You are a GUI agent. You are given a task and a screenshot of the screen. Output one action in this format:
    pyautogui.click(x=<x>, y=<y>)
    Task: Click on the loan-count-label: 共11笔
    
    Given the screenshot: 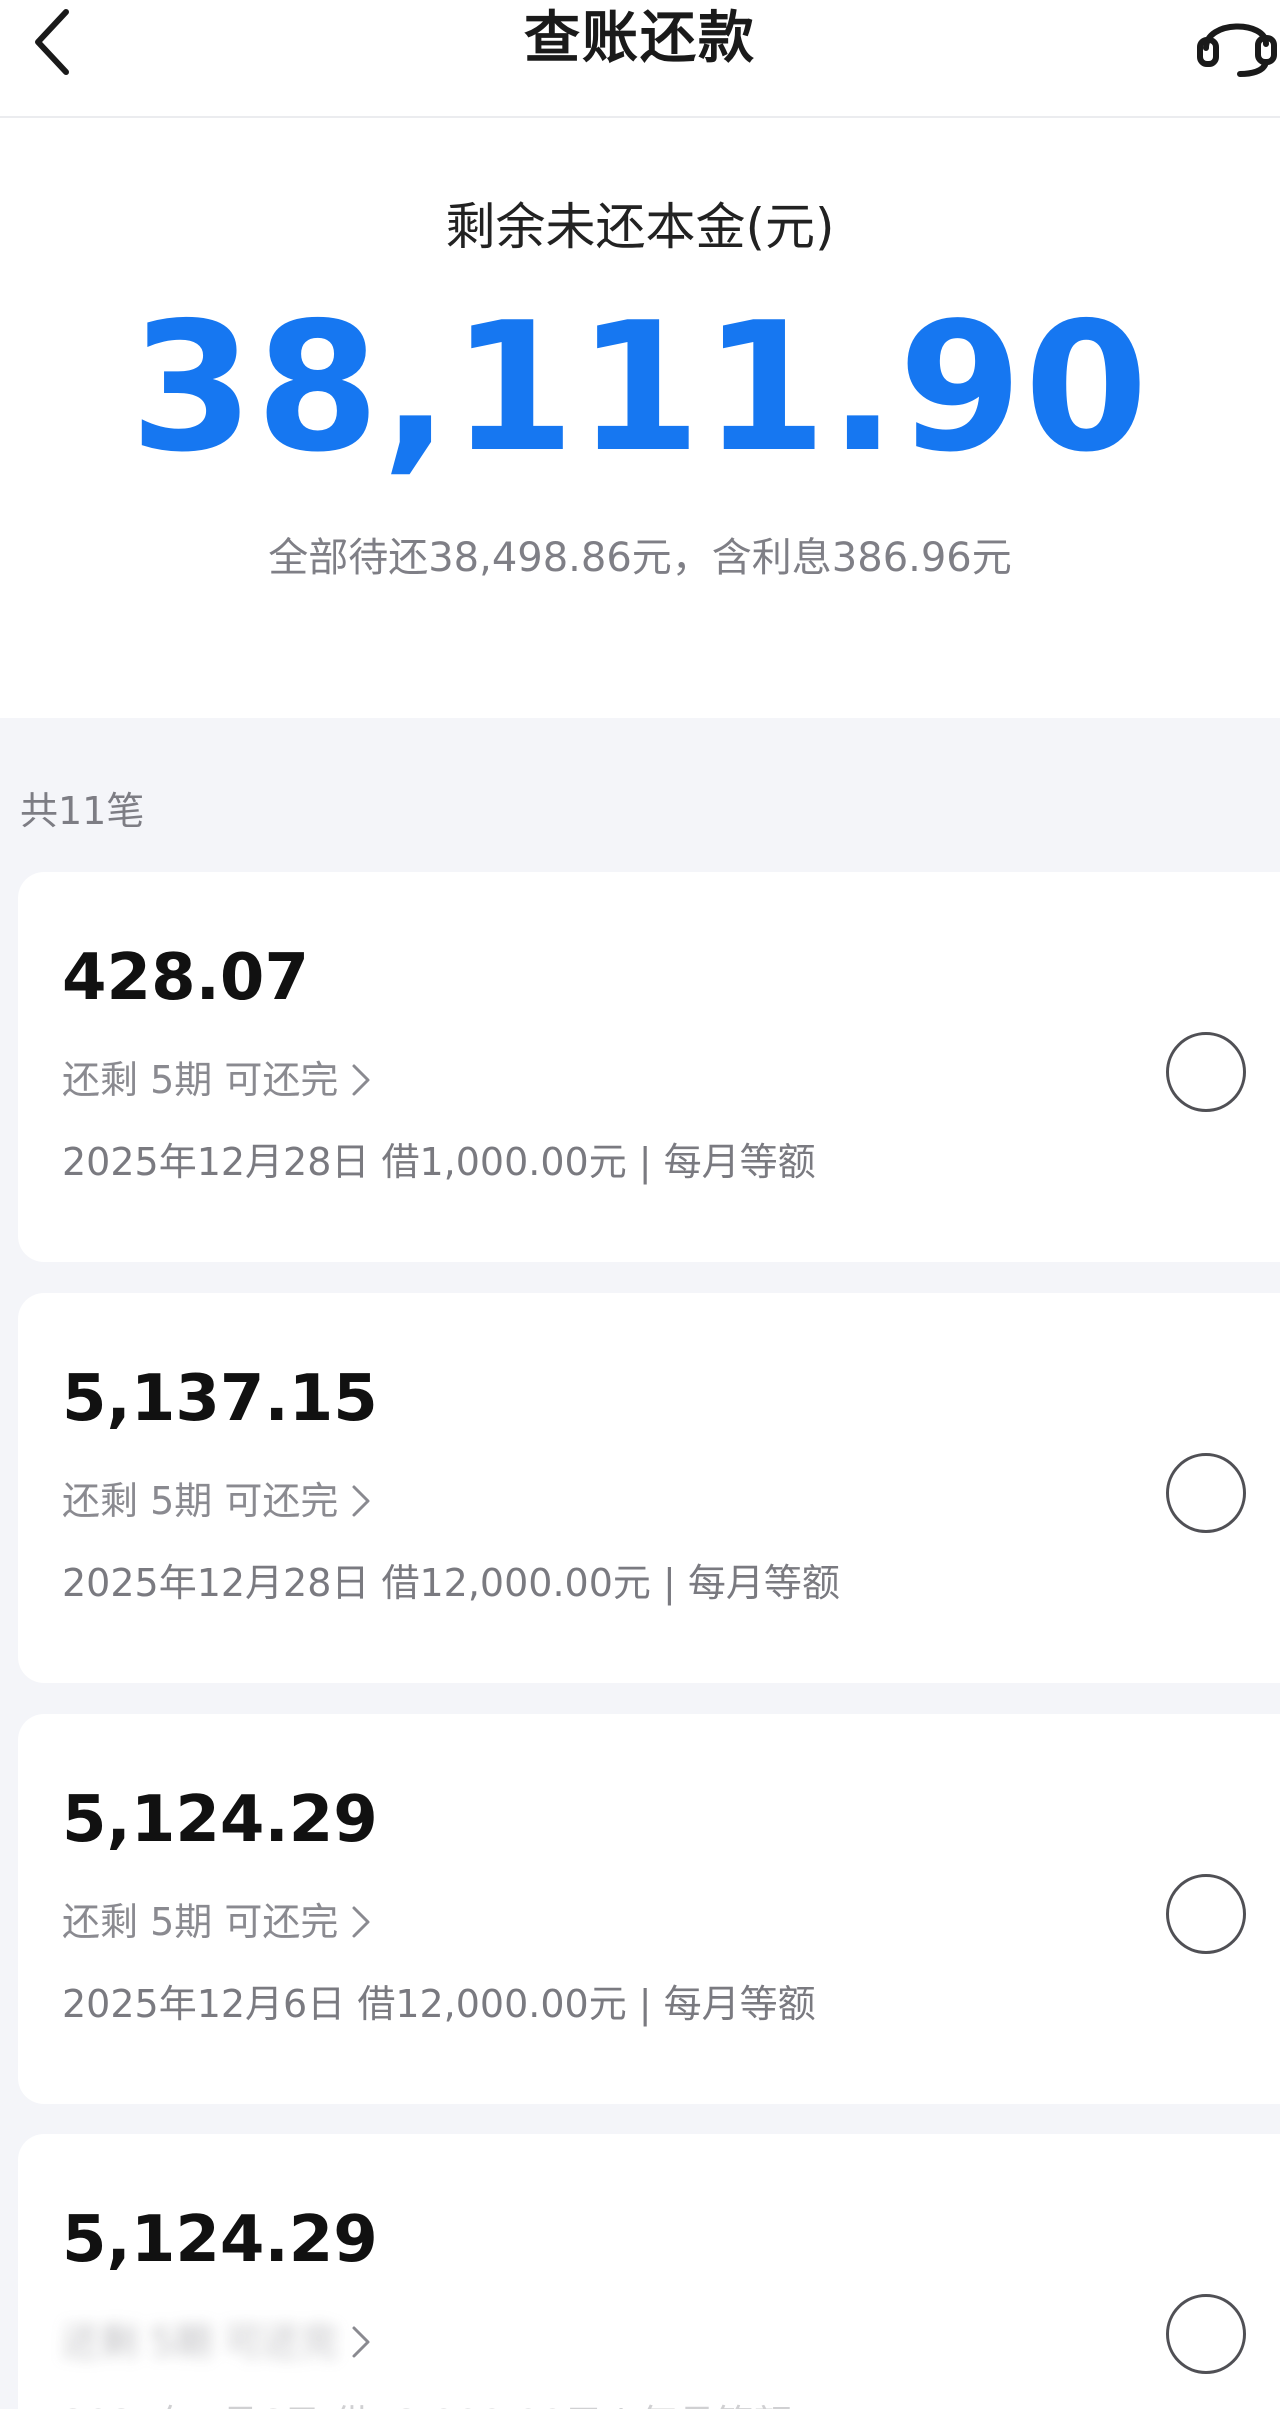 What is the action you would take?
    pyautogui.click(x=82, y=811)
    